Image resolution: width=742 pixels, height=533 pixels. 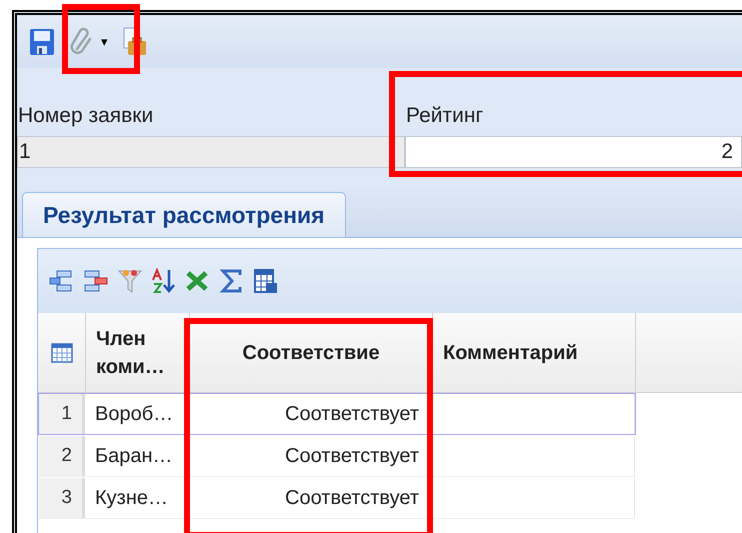 I want to click on column-header: Комментарий, so click(x=510, y=352).